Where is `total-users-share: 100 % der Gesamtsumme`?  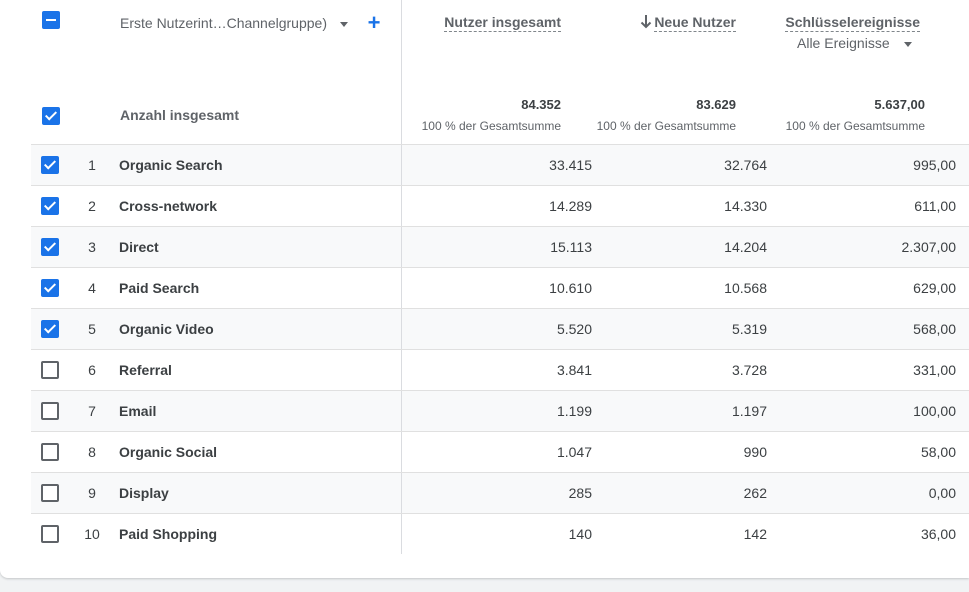 total-users-share: 100 % der Gesamtsumme is located at coordinates (491, 126).